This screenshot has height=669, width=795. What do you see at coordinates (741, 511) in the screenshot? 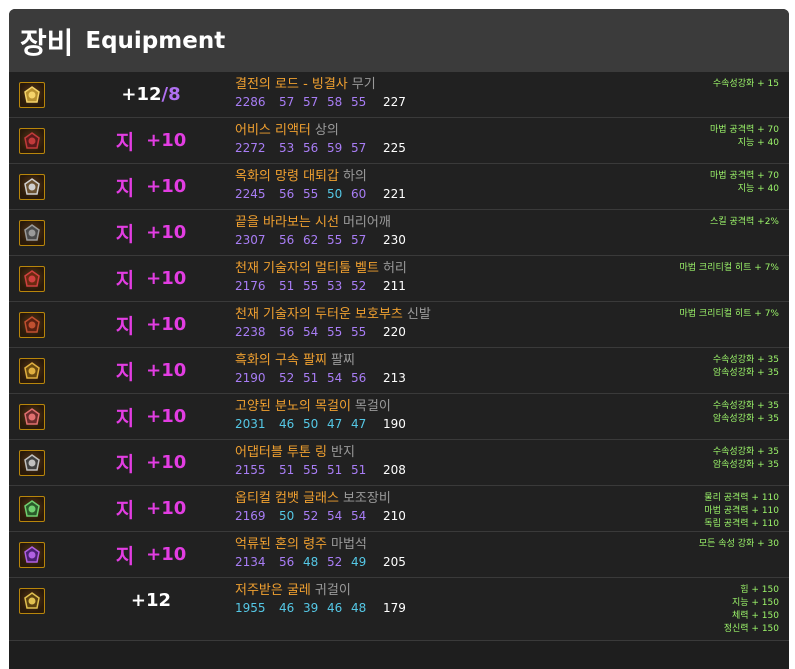
I see `item-options: 물리 공격력 + 110 마법 공격력 + 110 독립 공격력 + 110` at bounding box center [741, 511].